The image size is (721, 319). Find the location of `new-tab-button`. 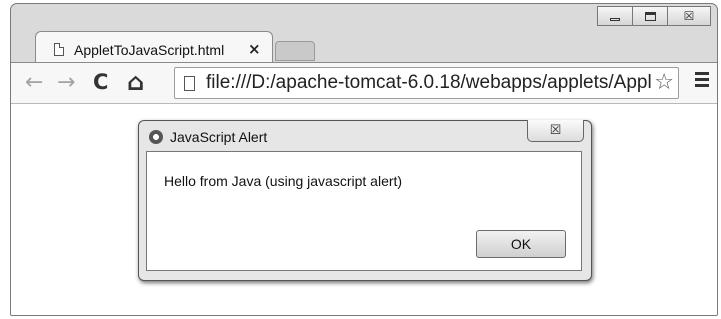

new-tab-button is located at coordinates (295, 51).